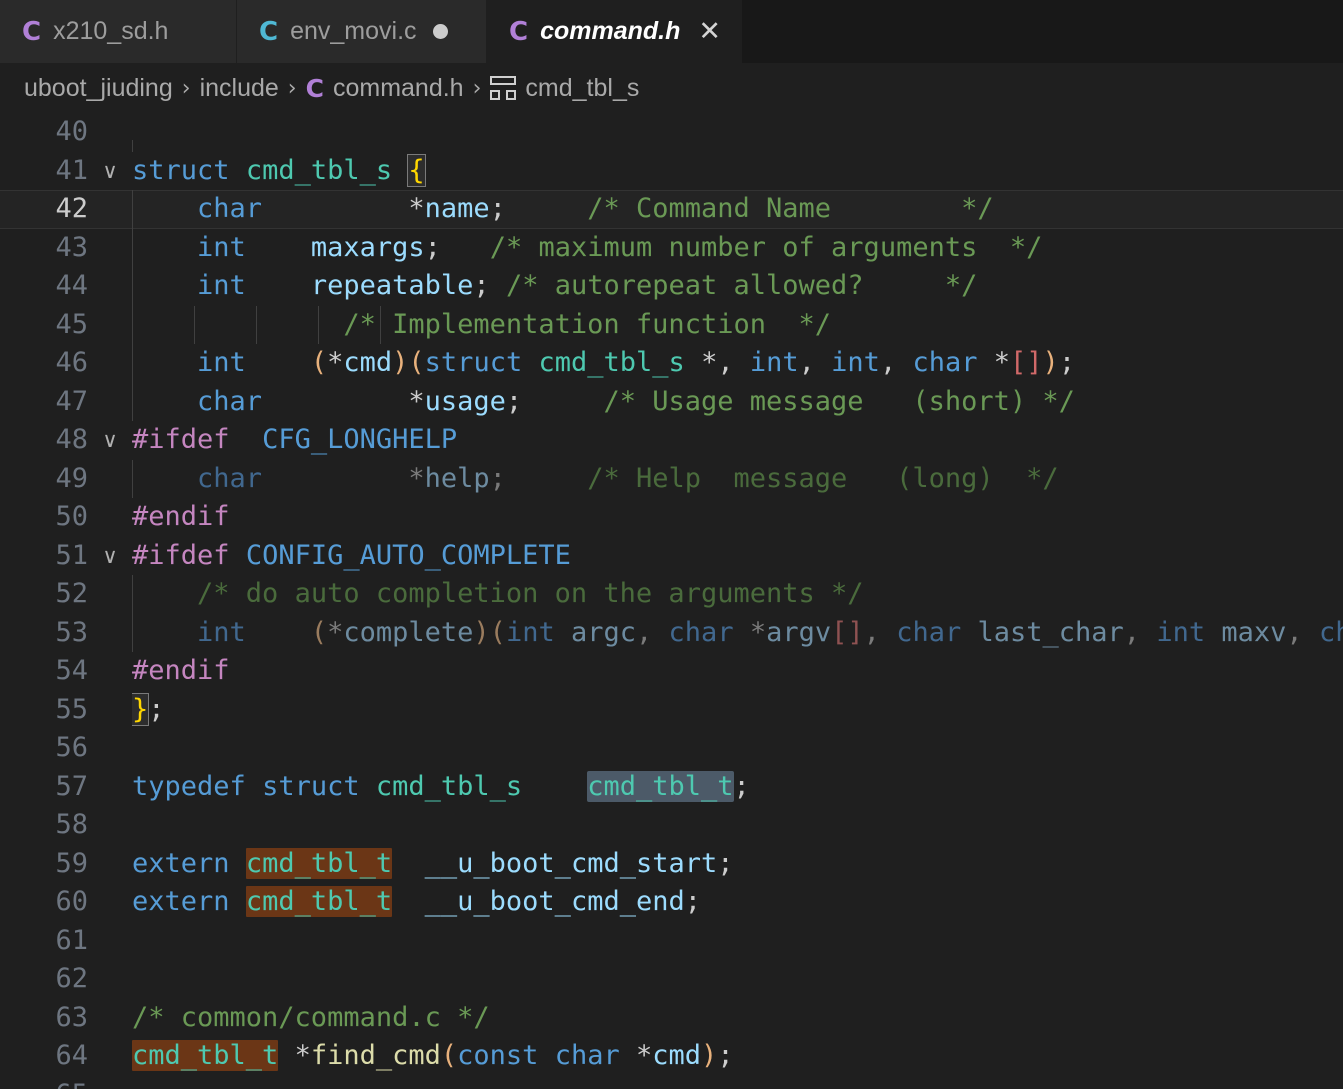 The image size is (1343, 1089). I want to click on line-number: 45, so click(44, 325).